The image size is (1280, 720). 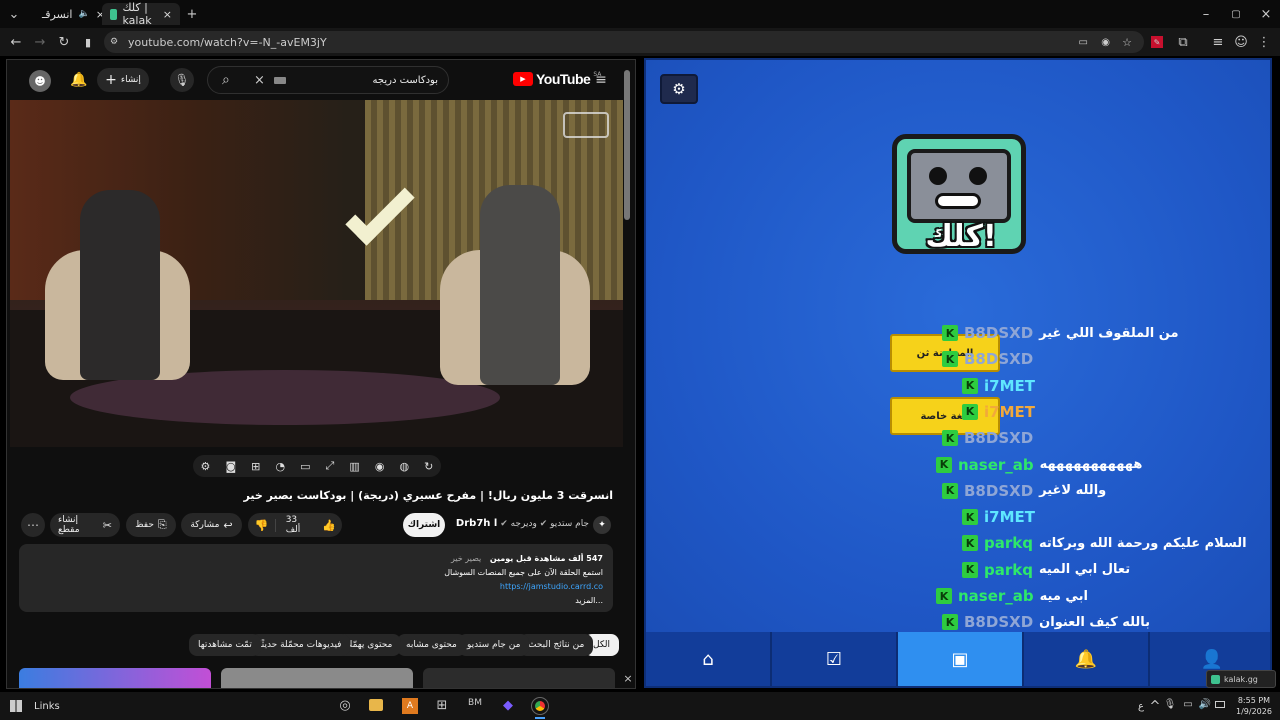 I want to click on media-control-icon: ≡, so click(x=1218, y=42).